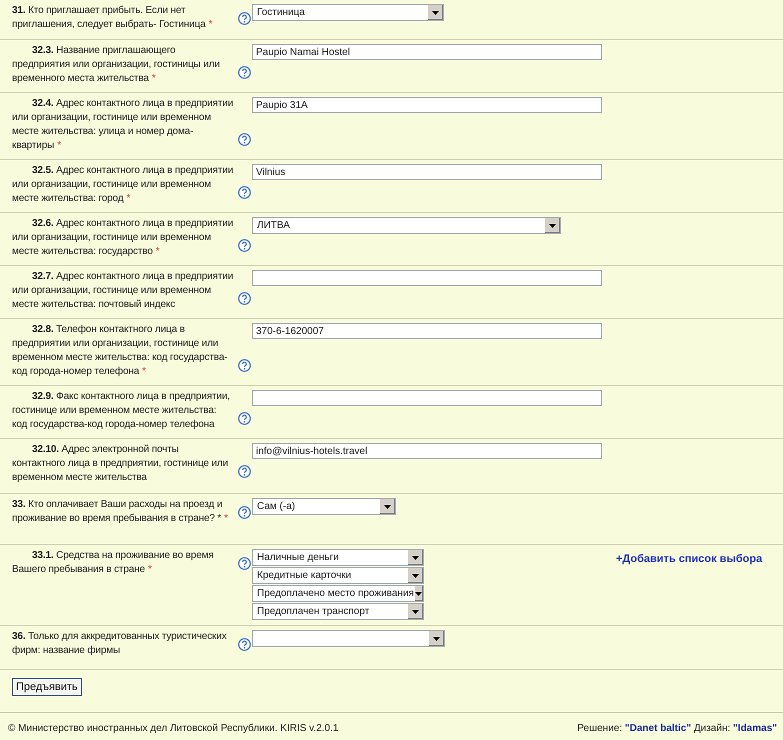  Describe the element at coordinates (123, 185) in the screenshot. I see `field-label: 32.5. Адрес контактного лица в предприятии или организации, гостинице или временном месте жительства: город *` at that location.